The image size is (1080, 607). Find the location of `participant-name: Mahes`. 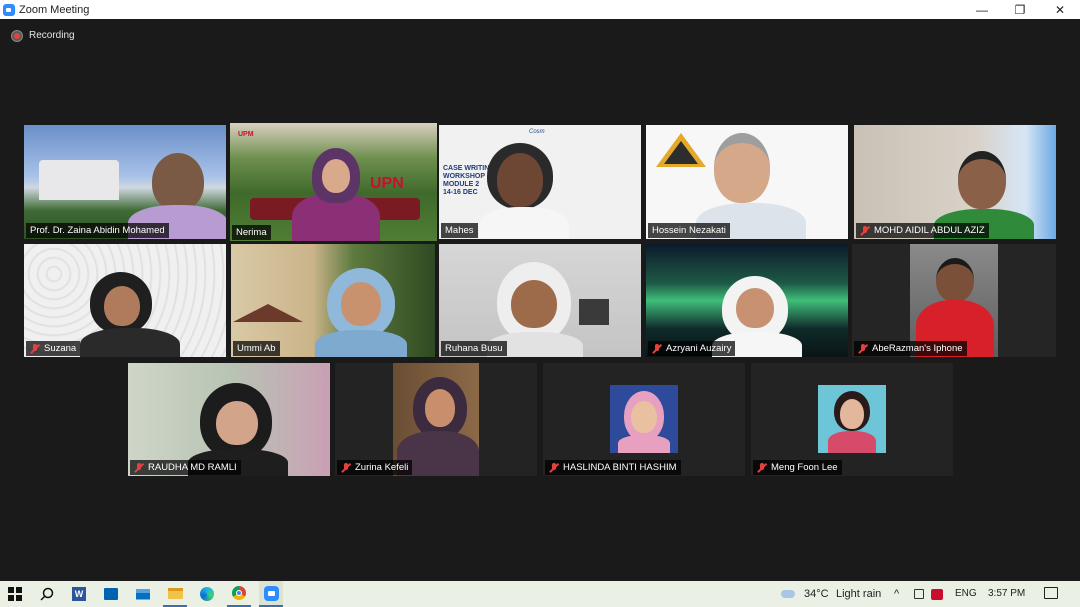

participant-name: Mahes is located at coordinates (459, 230).